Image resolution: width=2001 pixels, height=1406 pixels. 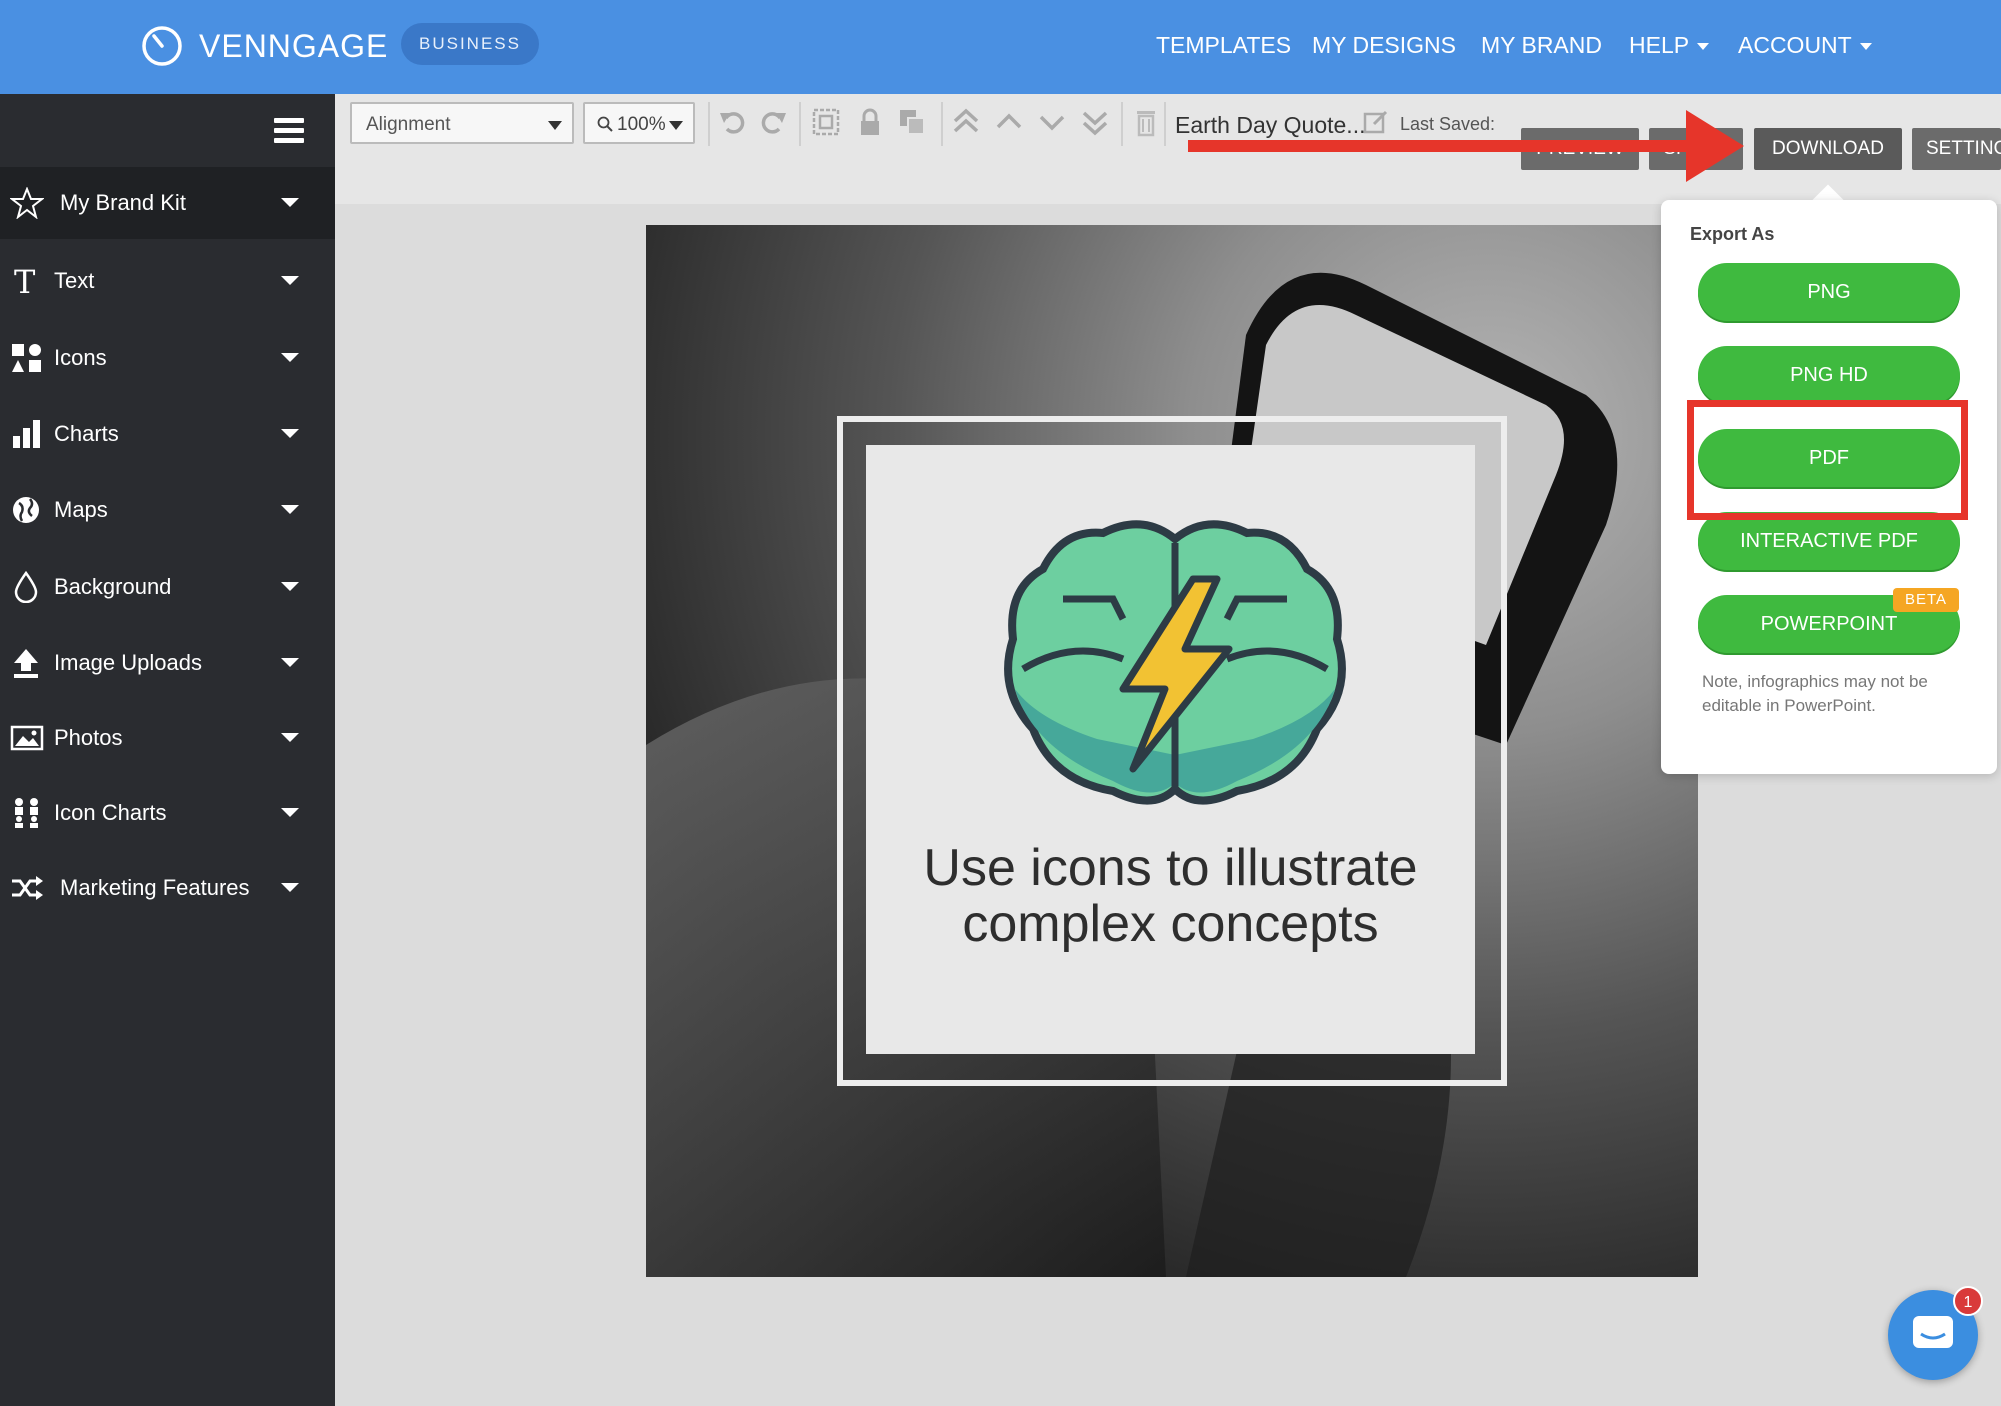 I want to click on canvas-headline: Use icons to illustrate complex concepts, so click(x=1170, y=896).